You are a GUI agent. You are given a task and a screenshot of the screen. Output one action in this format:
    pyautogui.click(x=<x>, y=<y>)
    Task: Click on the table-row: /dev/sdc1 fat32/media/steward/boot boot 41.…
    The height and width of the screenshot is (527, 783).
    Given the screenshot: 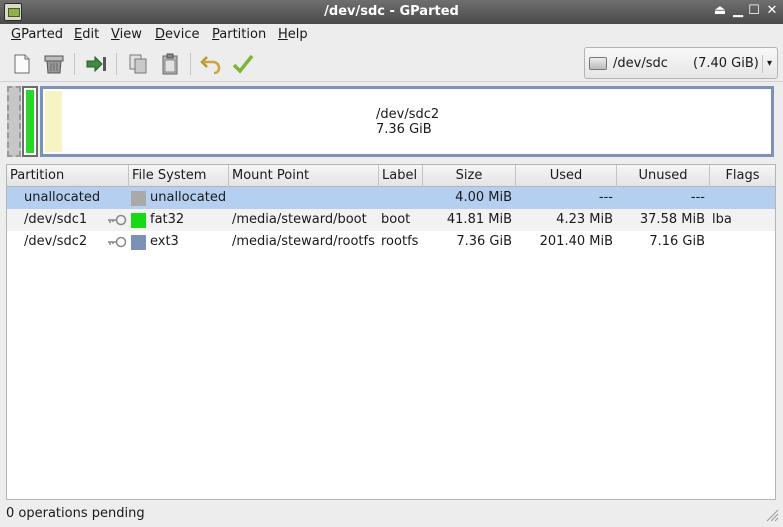 What is the action you would take?
    pyautogui.click(x=391, y=220)
    